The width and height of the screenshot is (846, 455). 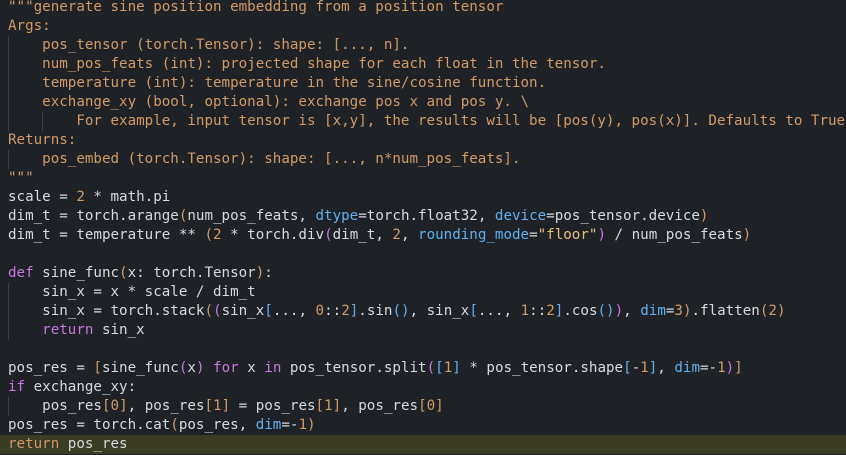 What do you see at coordinates (21, 178) in the screenshot?
I see `code-token: """` at bounding box center [21, 178].